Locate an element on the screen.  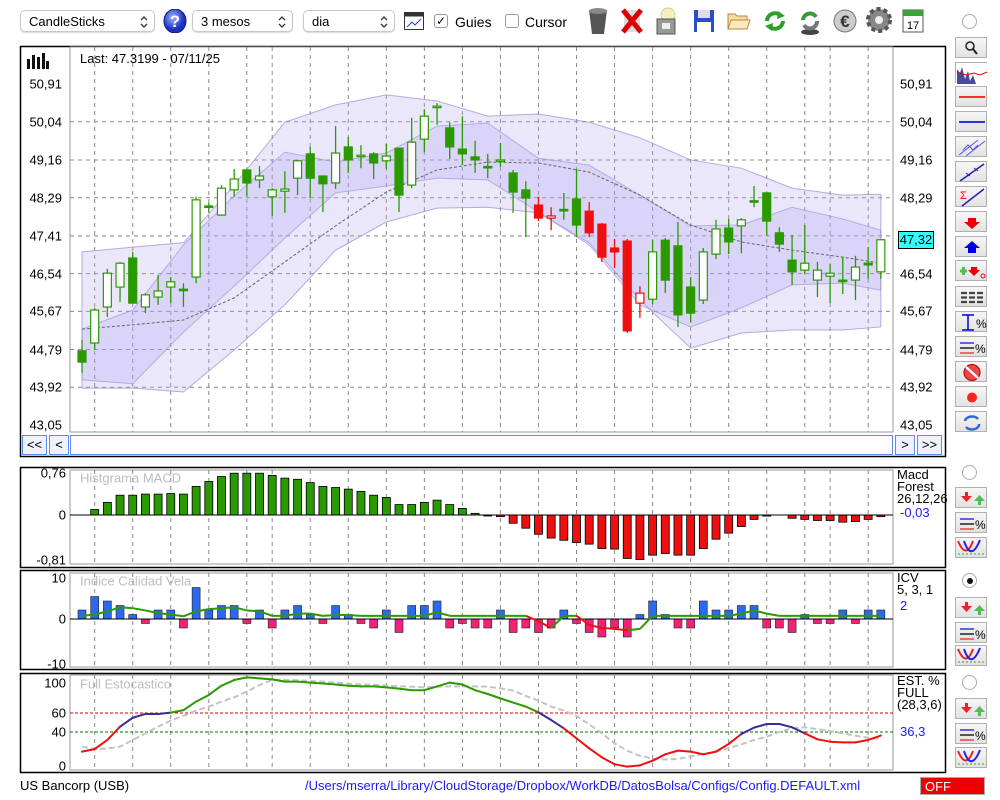
archive-icon is located at coordinates (666, 21).